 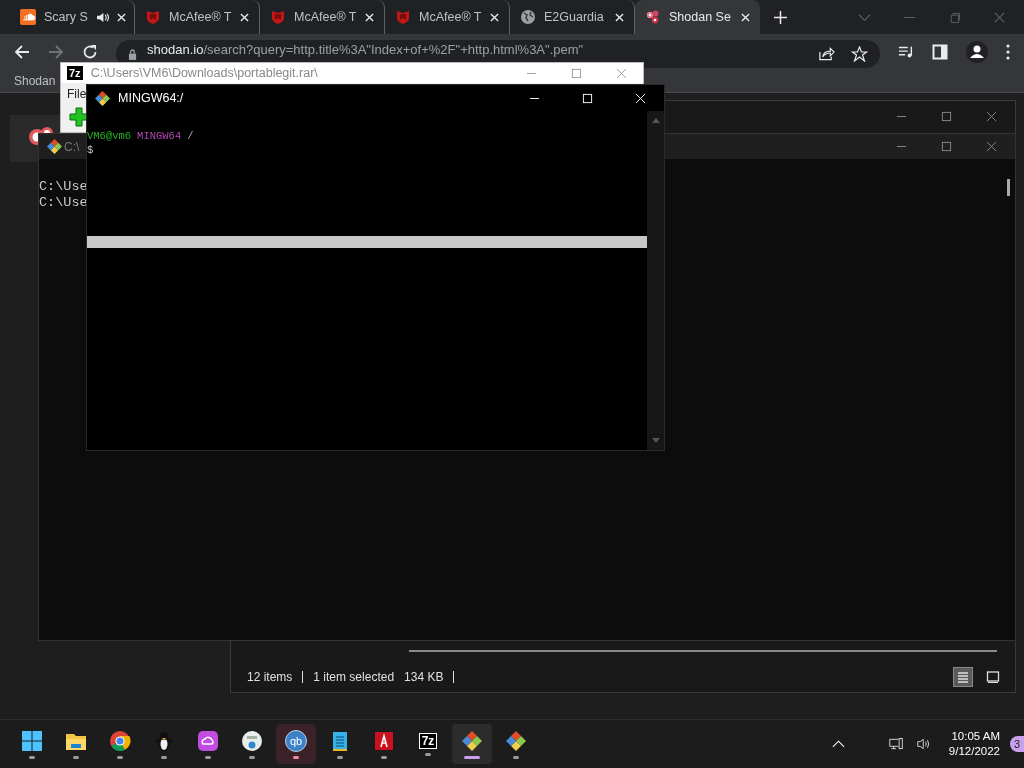 What do you see at coordinates (204, 73) in the screenshot?
I see `window-title: C:\Users\VM6\Downloads\portablegit.rar\` at bounding box center [204, 73].